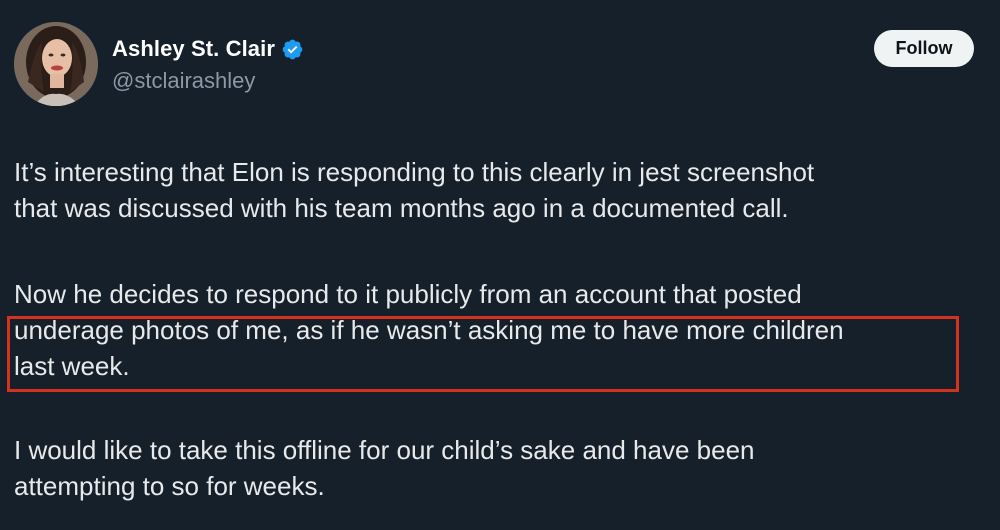 The height and width of the screenshot is (530, 1000). Describe the element at coordinates (193, 49) in the screenshot. I see `author-display-name: Ashley St. Clair` at that location.